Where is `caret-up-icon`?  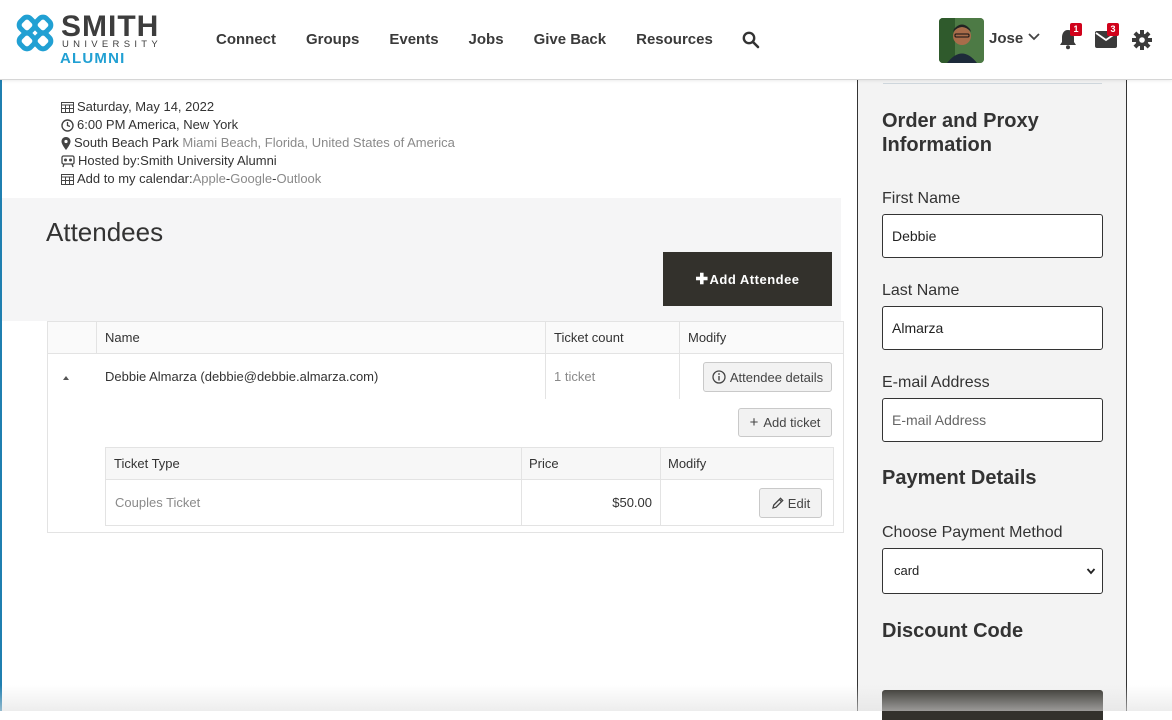
caret-up-icon is located at coordinates (66, 378).